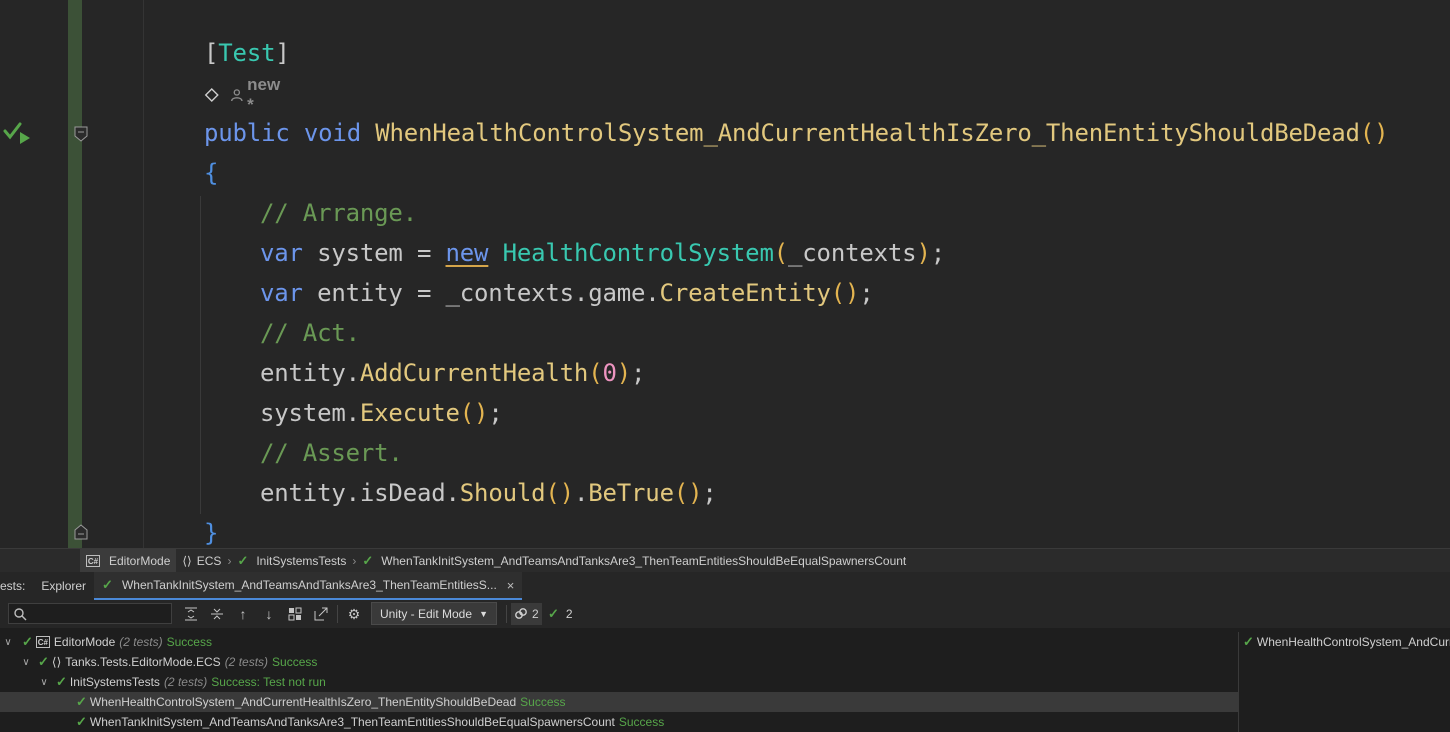 The width and height of the screenshot is (1450, 732). I want to click on gutter-divider, so click(143, 274).